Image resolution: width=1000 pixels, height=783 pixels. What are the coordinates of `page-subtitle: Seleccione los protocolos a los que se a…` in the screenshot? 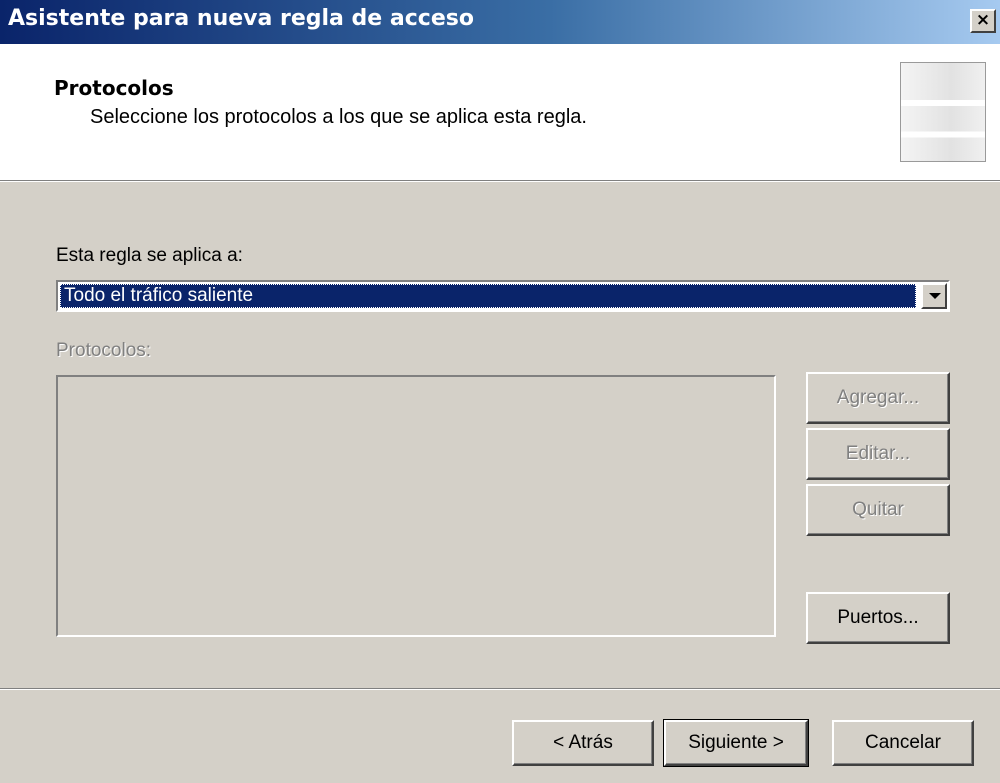 It's located at (338, 117).